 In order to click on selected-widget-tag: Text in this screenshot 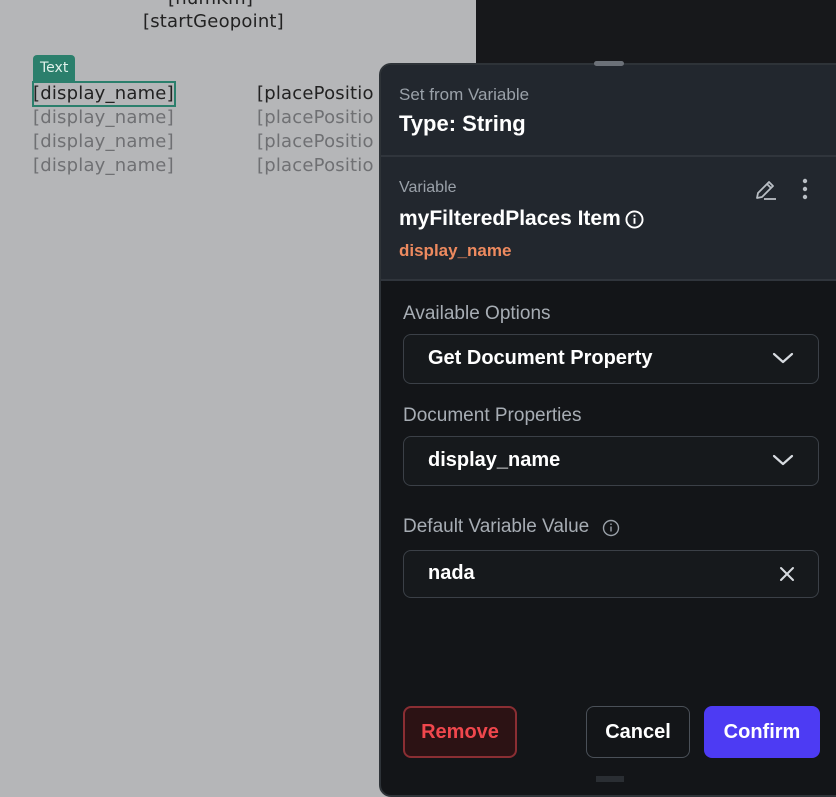, I will do `click(54, 68)`.